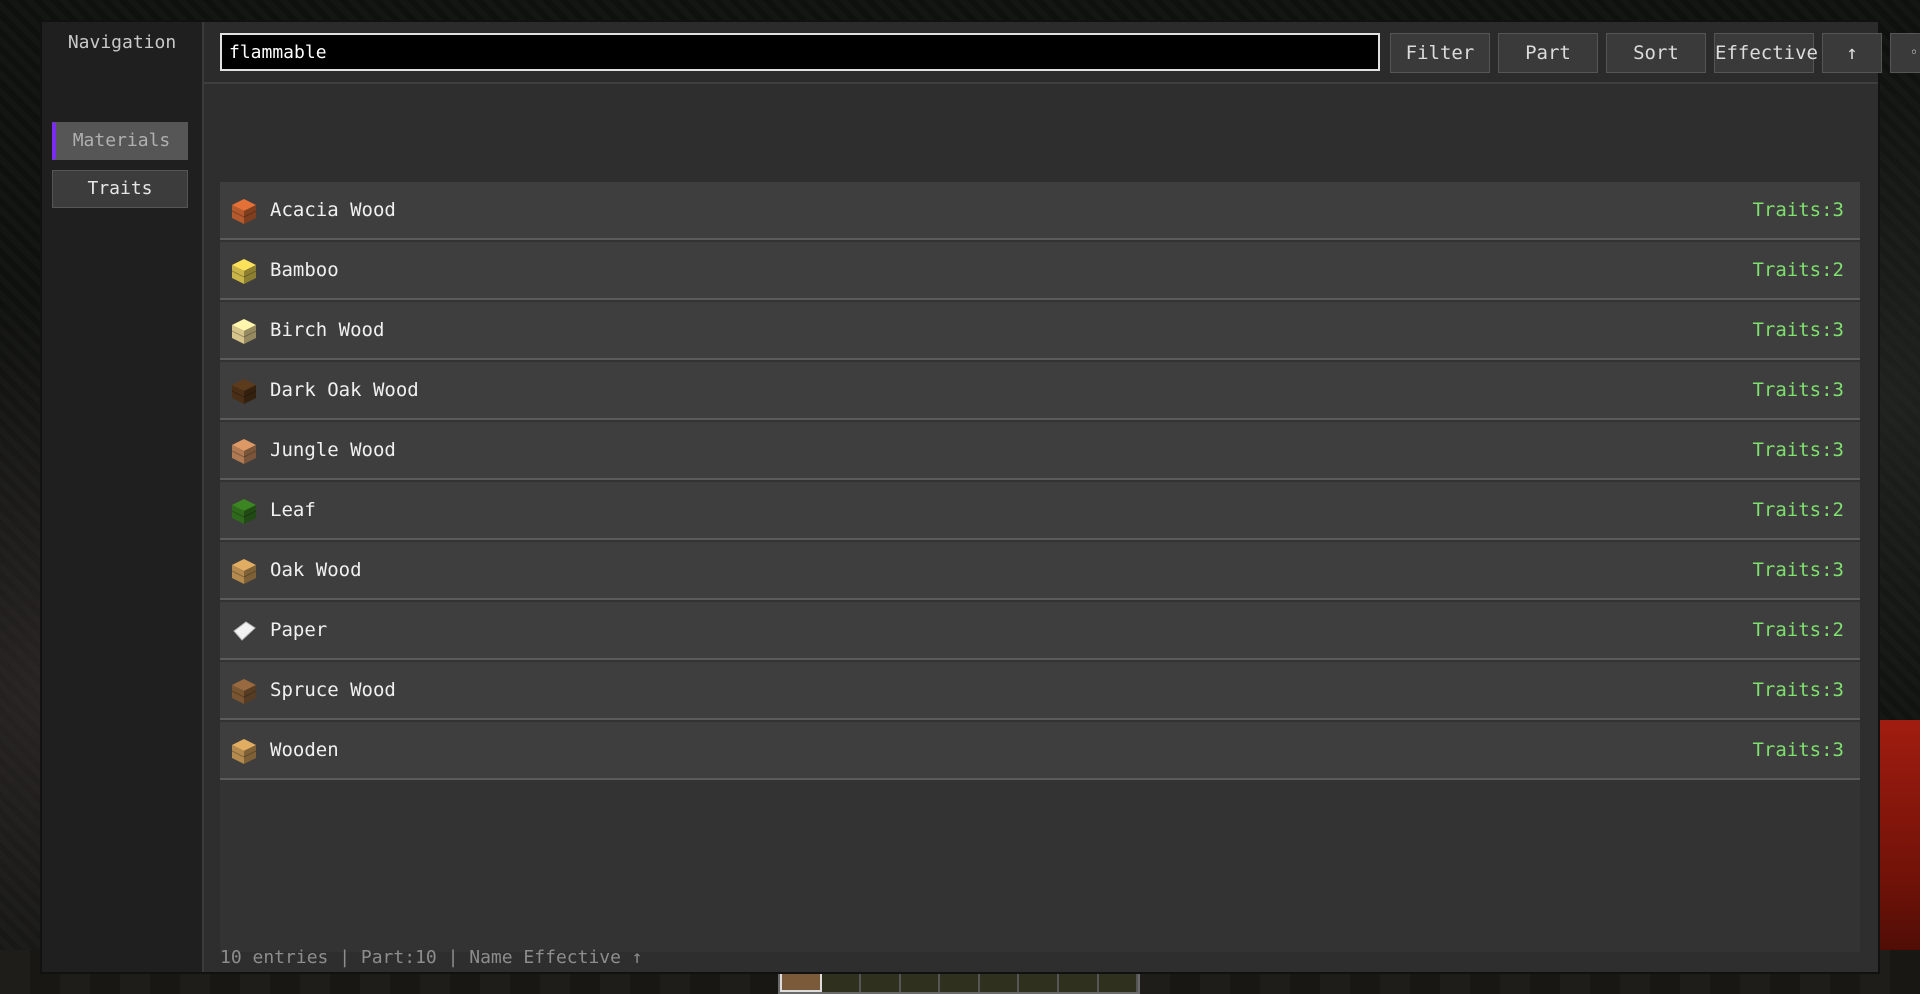 This screenshot has width=1920, height=994. I want to click on material-row: Leaf Traits:2, so click(1040, 511).